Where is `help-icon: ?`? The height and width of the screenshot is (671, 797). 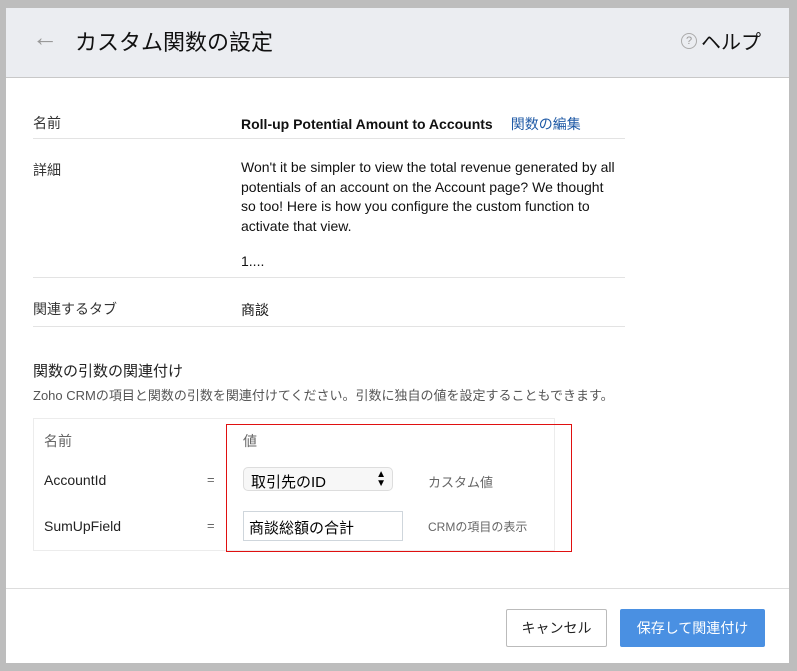
help-icon: ? is located at coordinates (689, 40).